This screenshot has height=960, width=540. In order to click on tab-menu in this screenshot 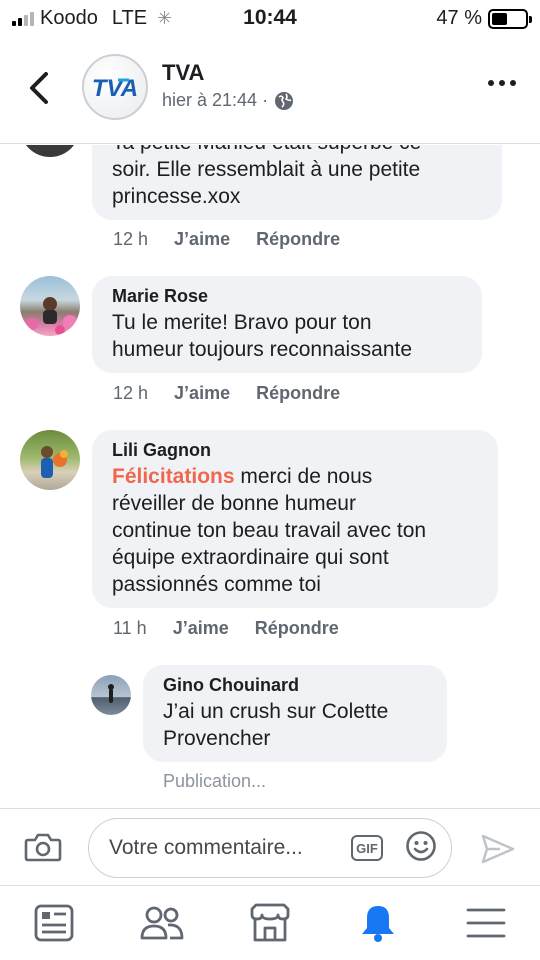, I will do `click(486, 923)`.